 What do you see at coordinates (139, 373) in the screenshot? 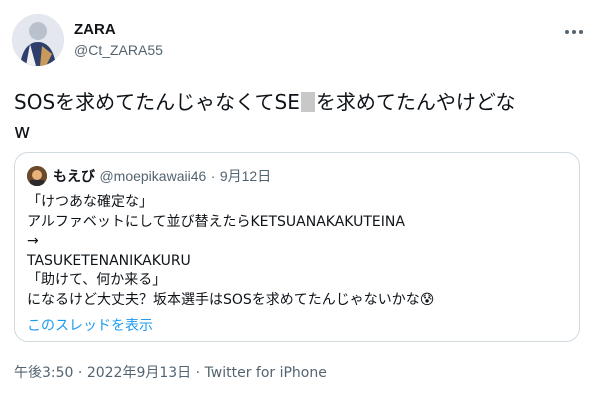
I see `tweet-date: 2022年9月13日` at bounding box center [139, 373].